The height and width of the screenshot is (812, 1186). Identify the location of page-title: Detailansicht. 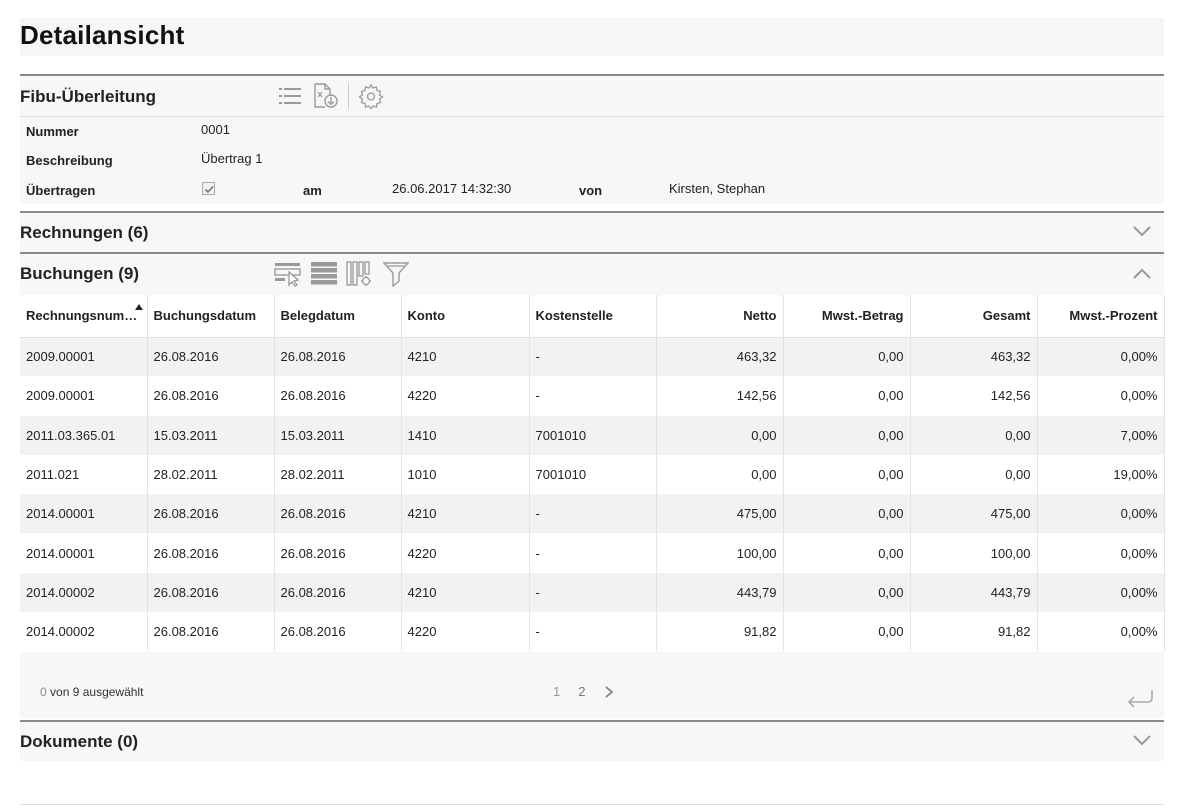
(102, 35).